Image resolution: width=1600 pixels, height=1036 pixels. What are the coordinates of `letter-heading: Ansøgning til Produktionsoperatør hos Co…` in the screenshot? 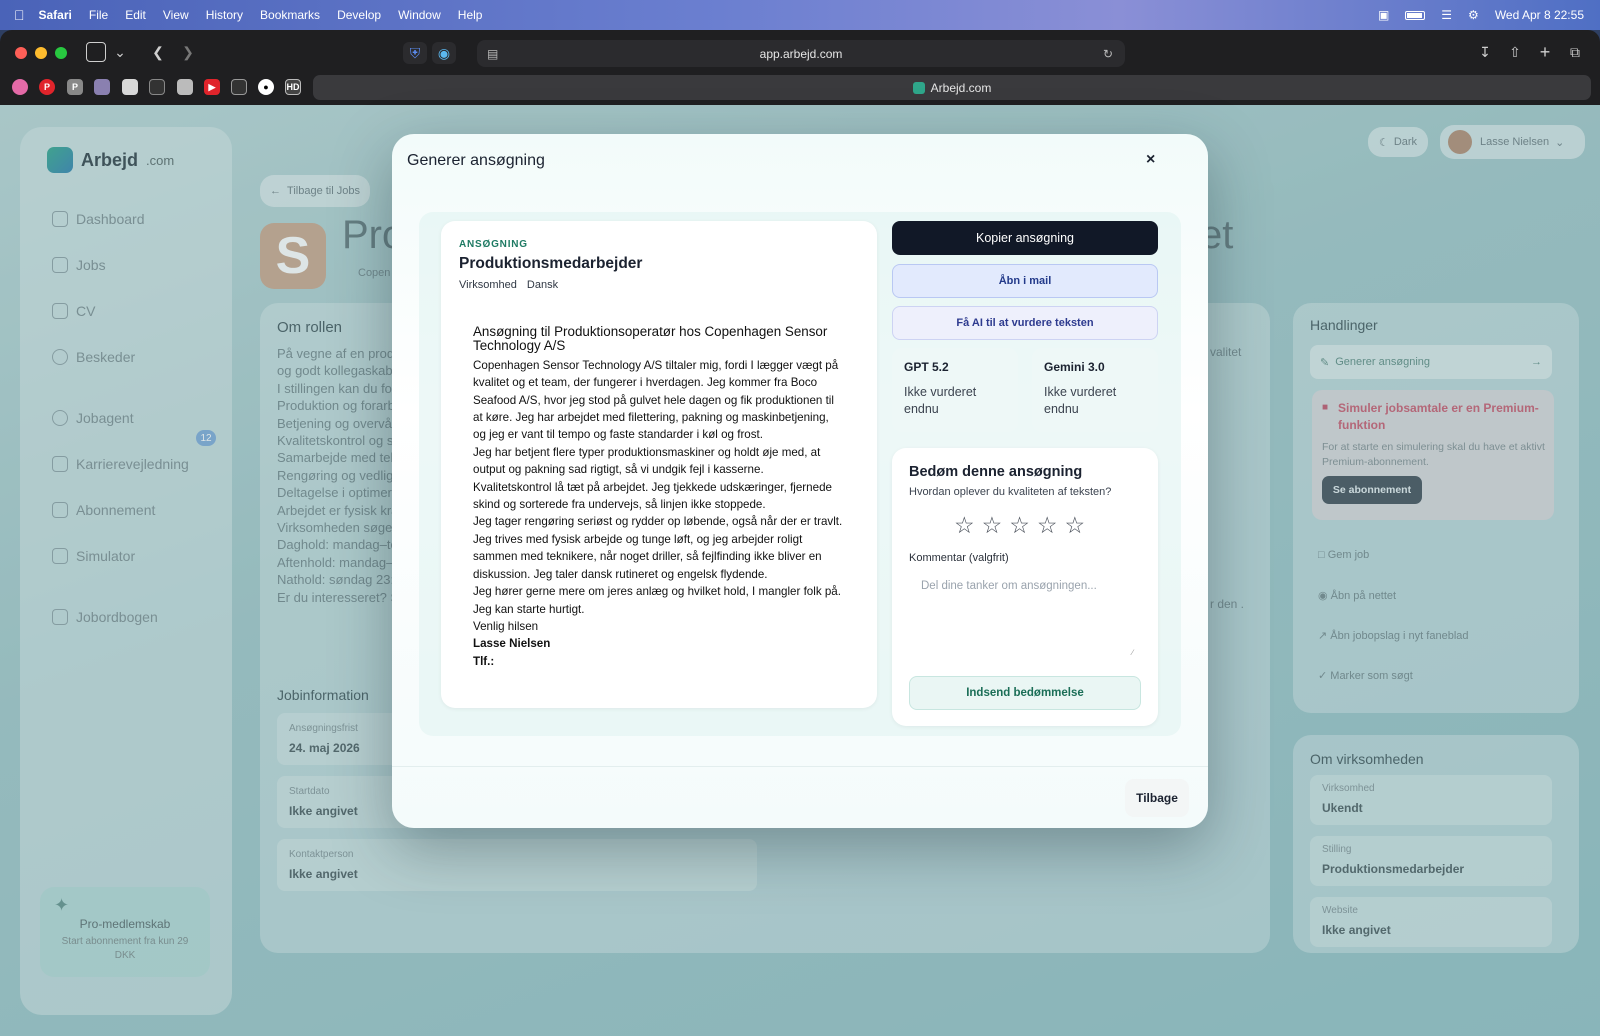 It's located at (650, 339).